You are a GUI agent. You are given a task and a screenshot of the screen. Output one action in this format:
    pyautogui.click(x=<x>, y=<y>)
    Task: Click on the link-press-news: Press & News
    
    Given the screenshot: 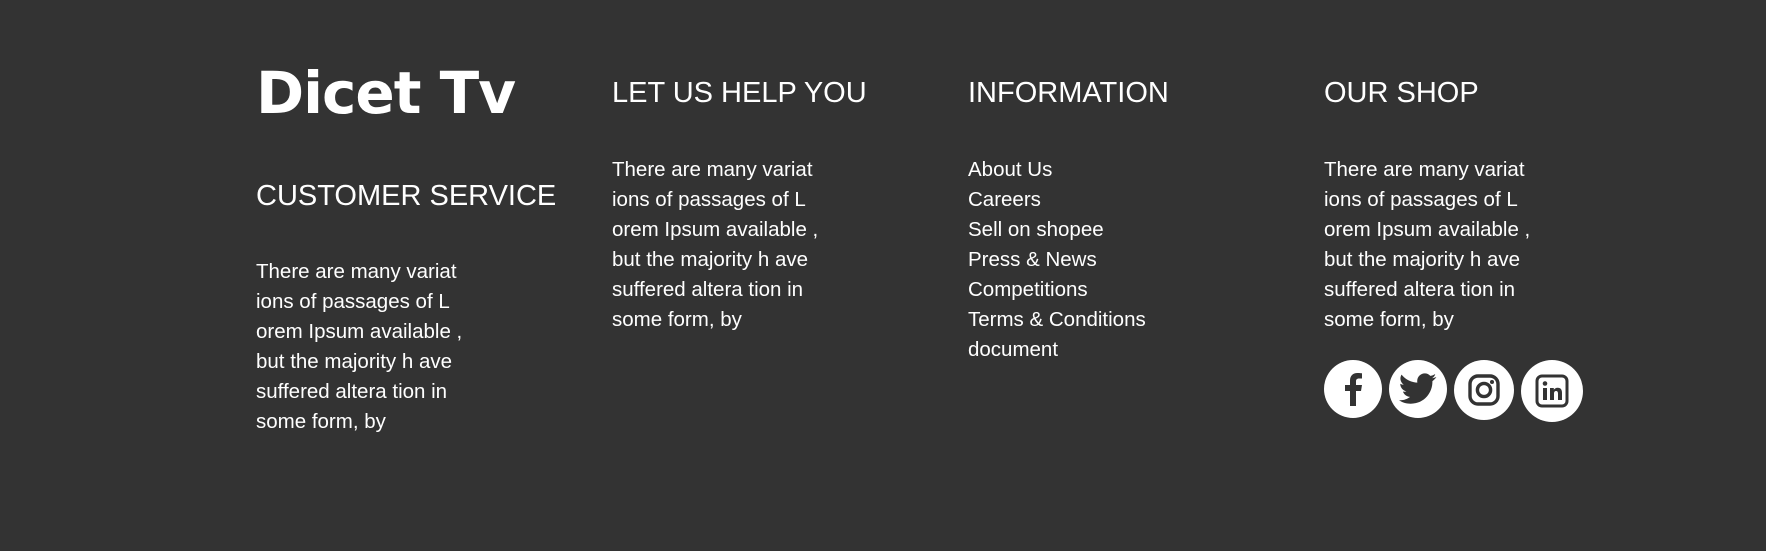 What is the action you would take?
    pyautogui.click(x=1057, y=260)
    